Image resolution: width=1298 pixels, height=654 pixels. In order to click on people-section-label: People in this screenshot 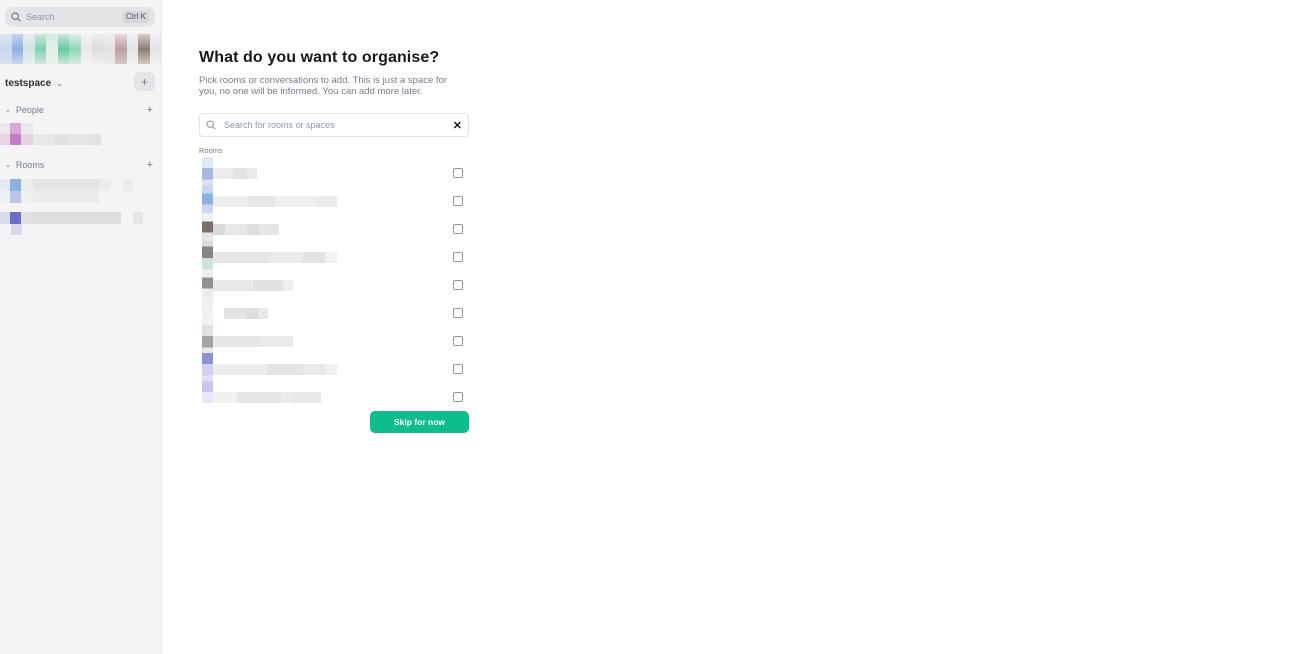, I will do `click(29, 110)`.